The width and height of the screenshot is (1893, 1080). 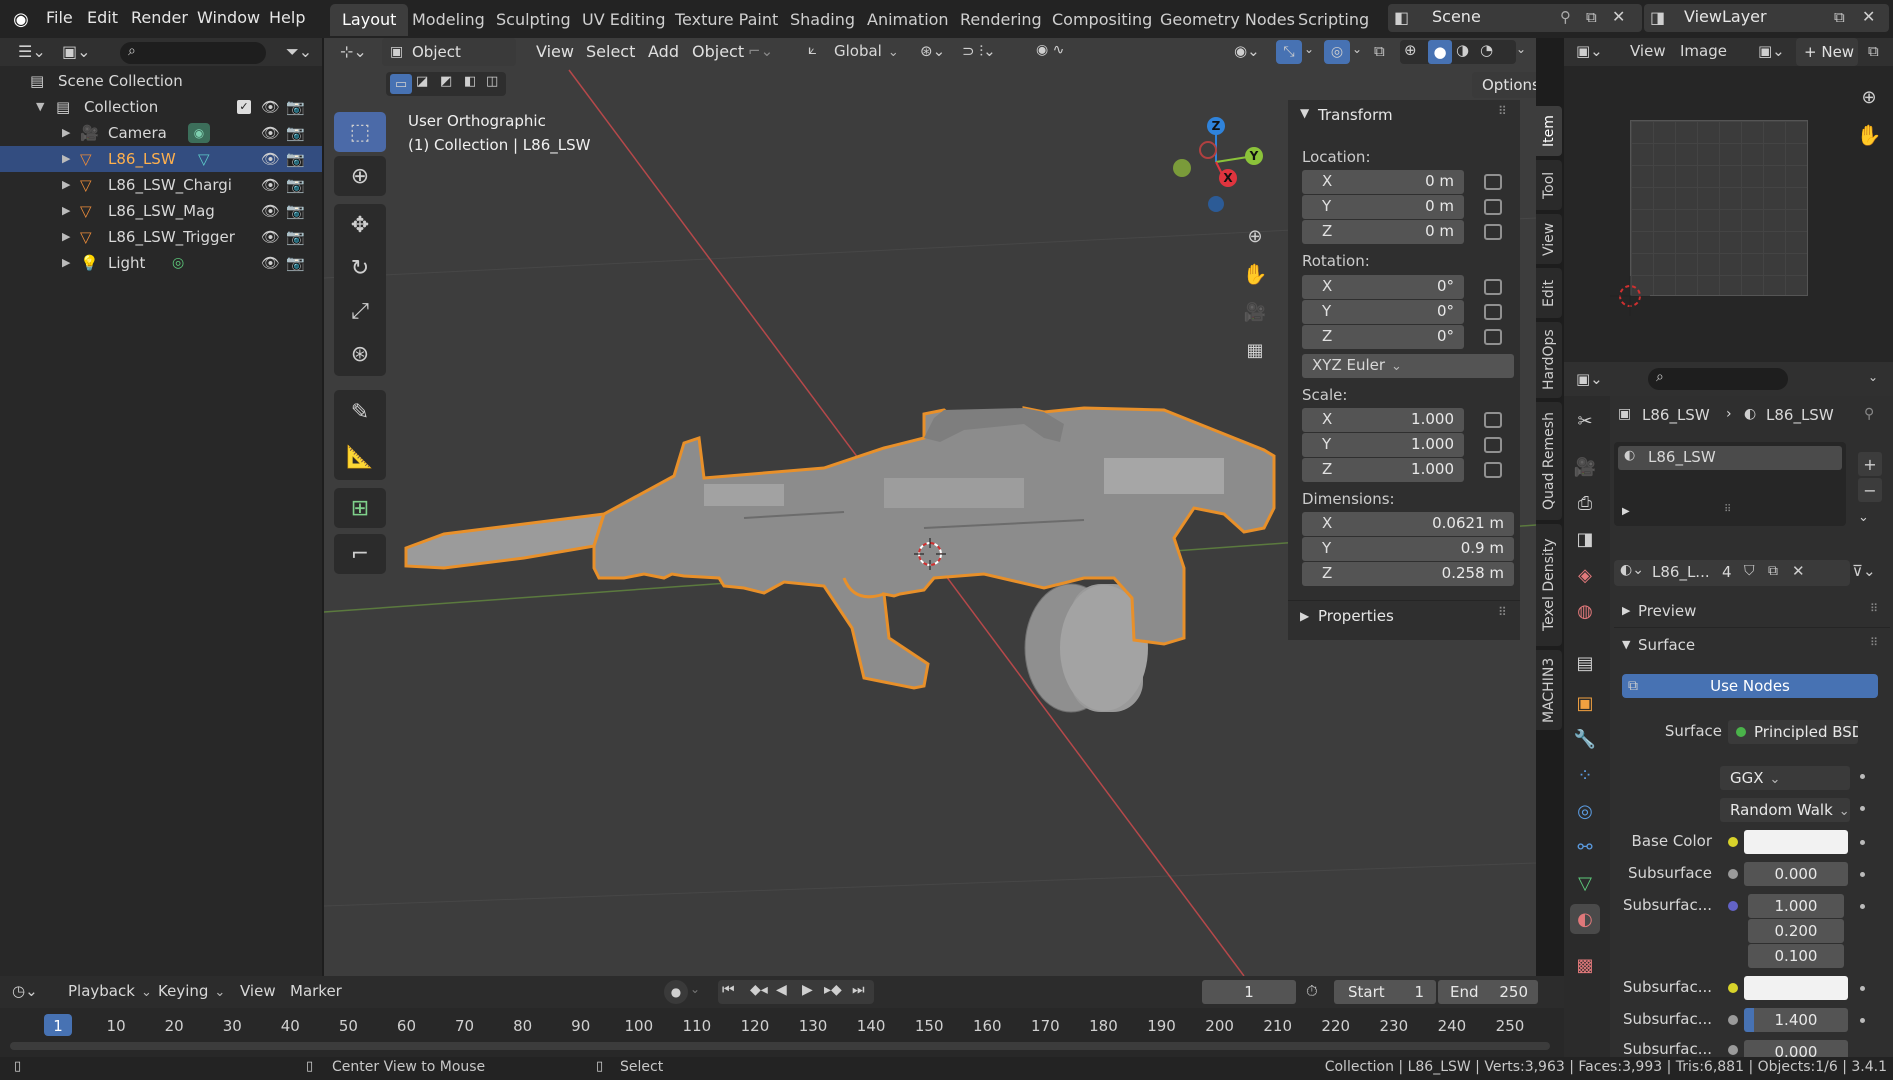 What do you see at coordinates (1309, 49) in the screenshot?
I see `gizmo-dropdown-icon: ⌄` at bounding box center [1309, 49].